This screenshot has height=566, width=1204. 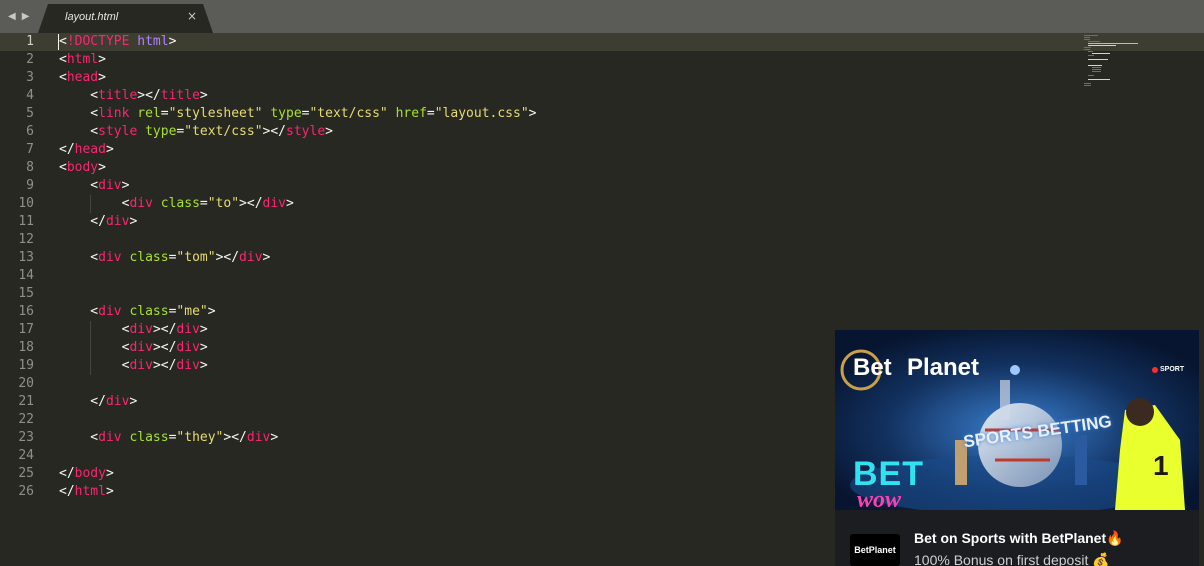 I want to click on active-line-highlight, so click(x=602, y=42).